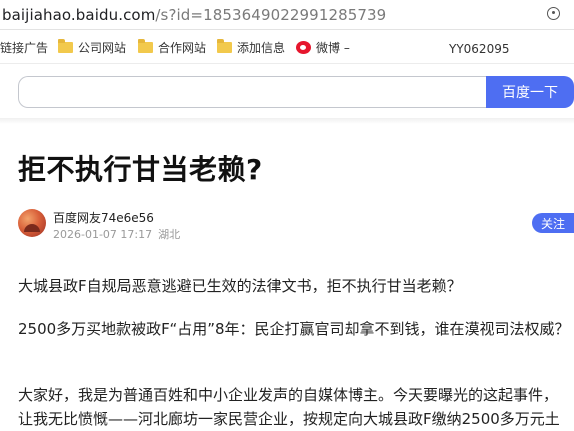 Image resolution: width=574 pixels, height=431 pixels. Describe the element at coordinates (169, 234) in the screenshot. I see `publish-location: 湖北` at that location.